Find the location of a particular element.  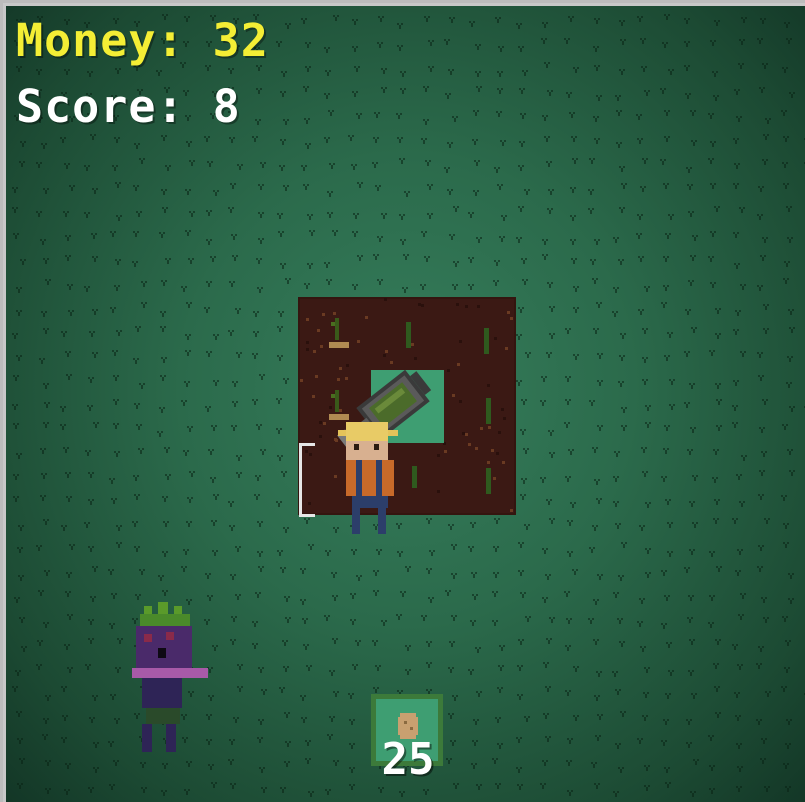

tile-selector-bracket is located at coordinates (307, 480).